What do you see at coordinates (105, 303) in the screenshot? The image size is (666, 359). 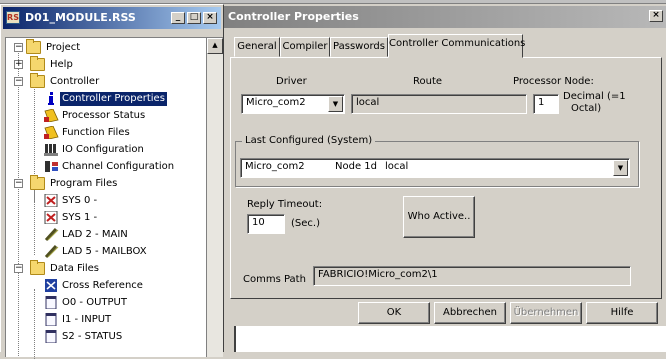 I see `tree-item-o0-output: O0 - OUTPUT` at bounding box center [105, 303].